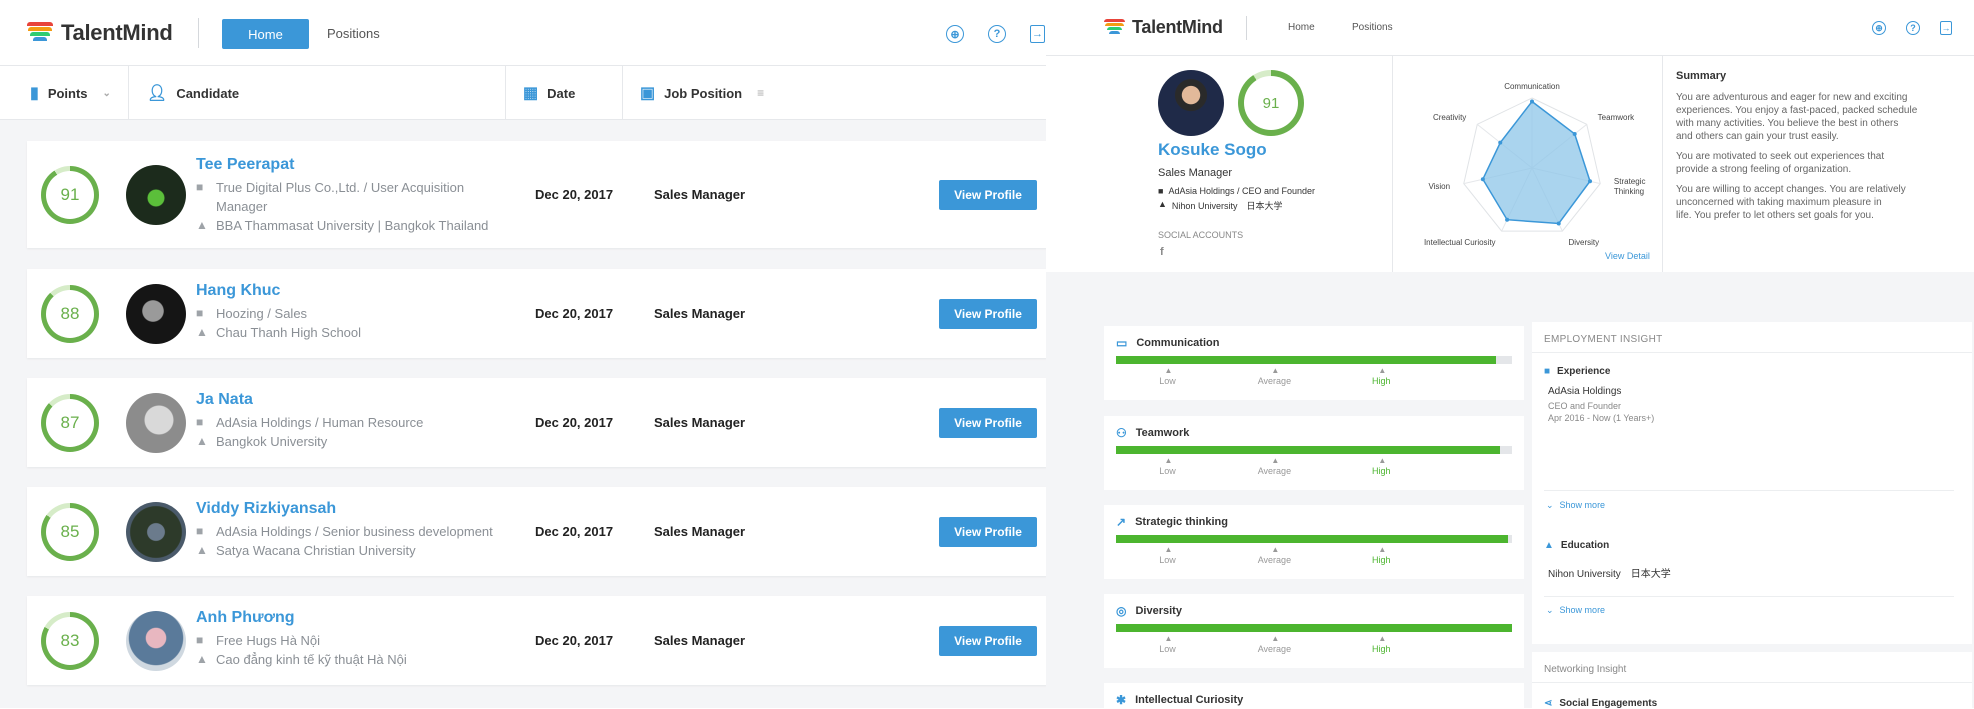  What do you see at coordinates (531, 93) in the screenshot?
I see `calendar-icon: ▦` at bounding box center [531, 93].